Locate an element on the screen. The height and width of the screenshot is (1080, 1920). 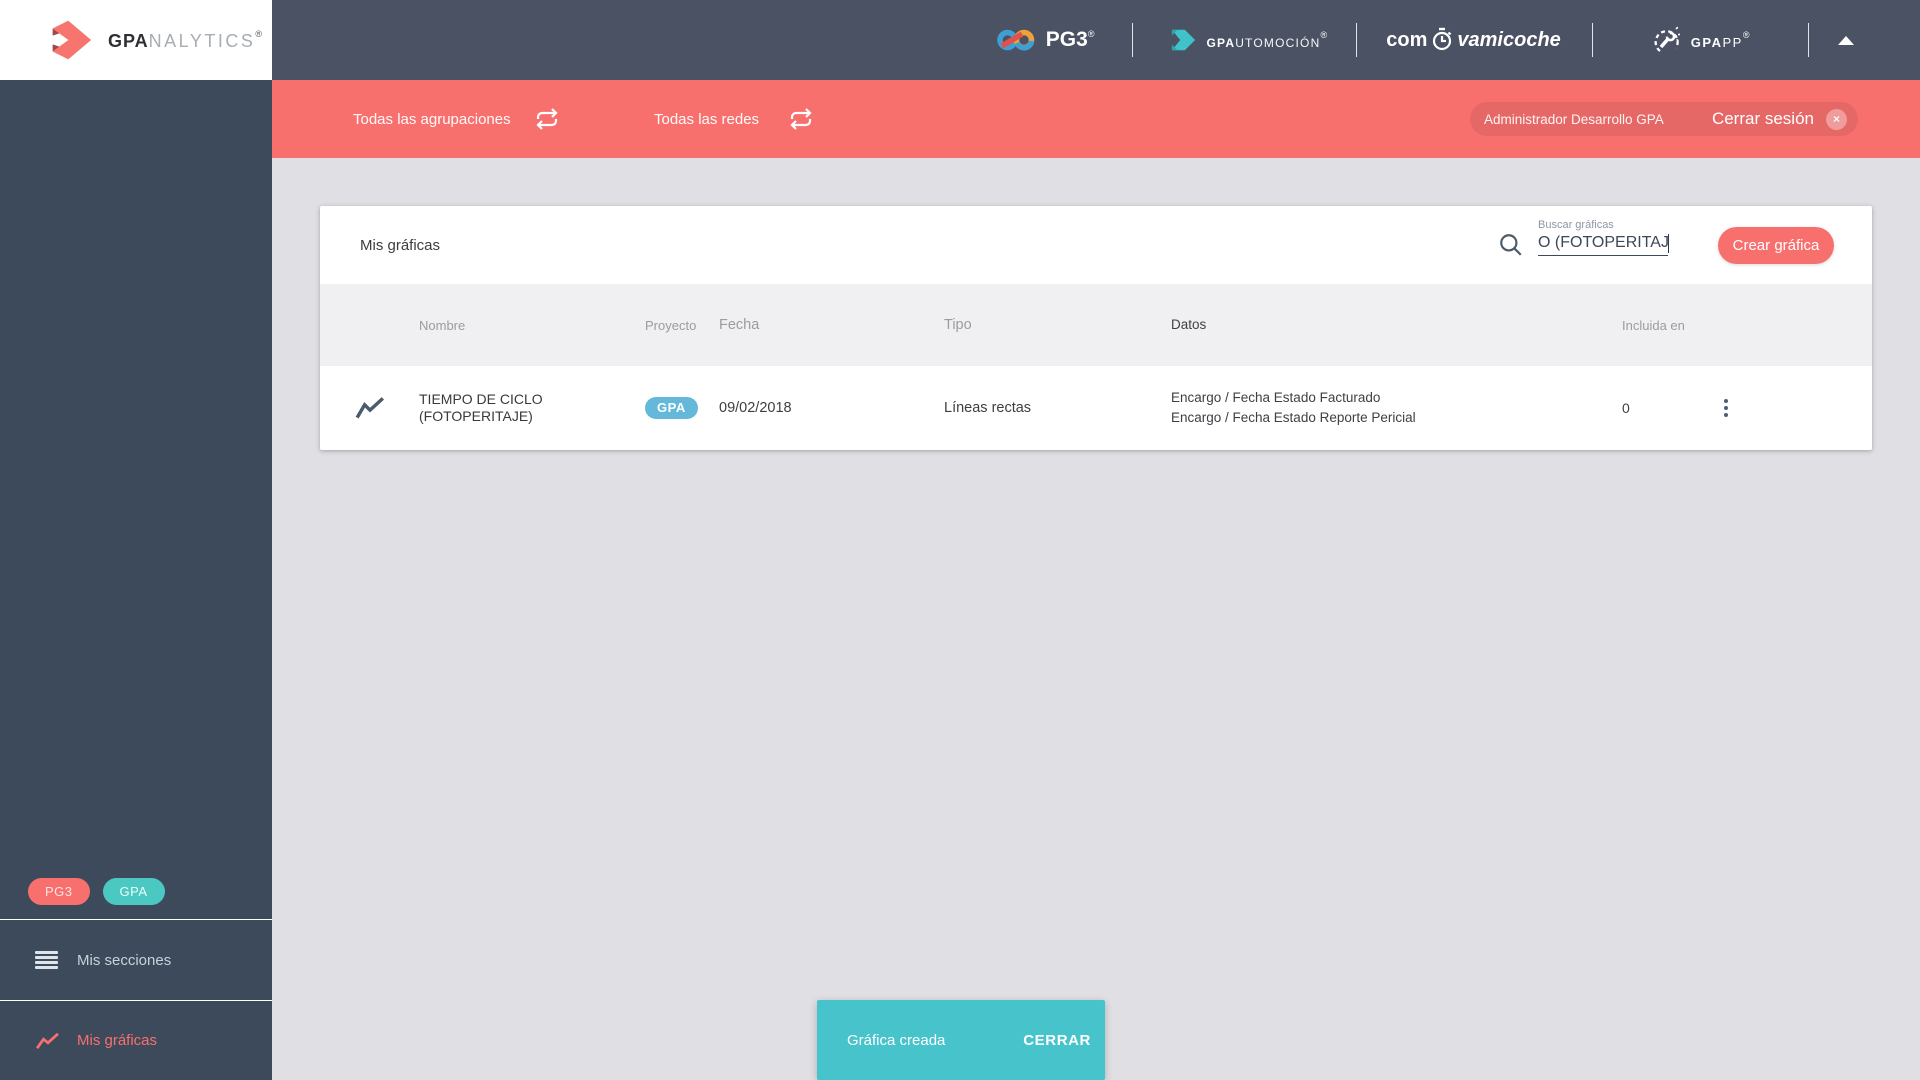
swap-redes-icon is located at coordinates (801, 119).